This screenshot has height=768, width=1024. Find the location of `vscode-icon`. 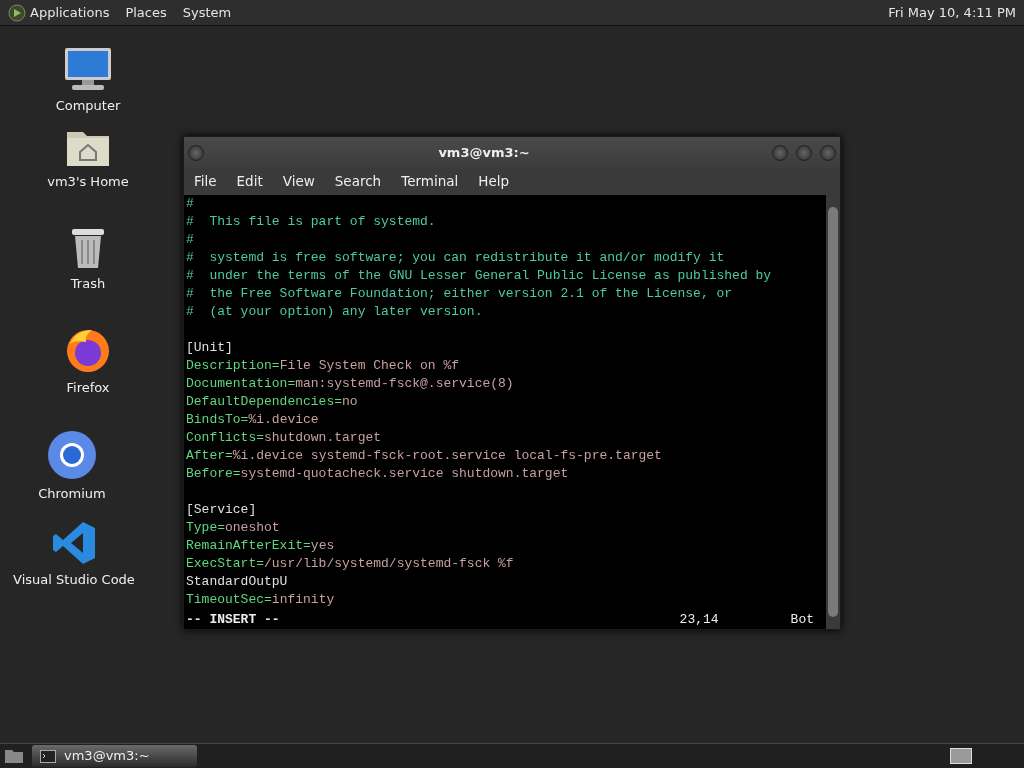

vscode-icon is located at coordinates (74, 543).